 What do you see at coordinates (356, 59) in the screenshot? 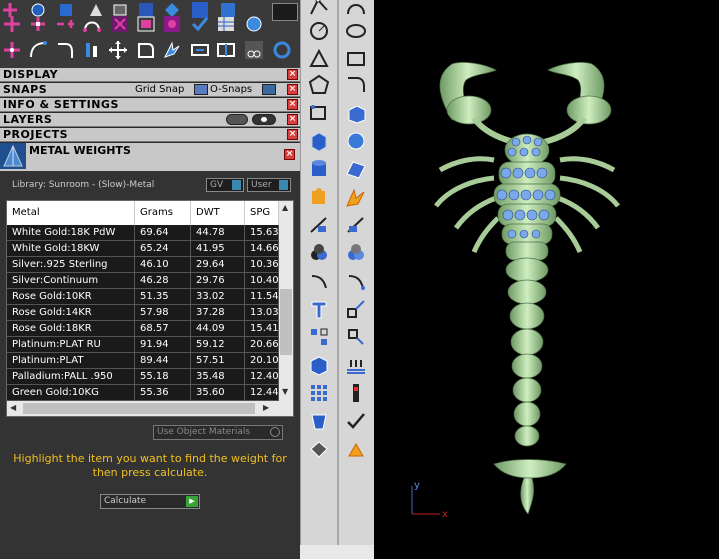
I see `rectangle-icon` at bounding box center [356, 59].